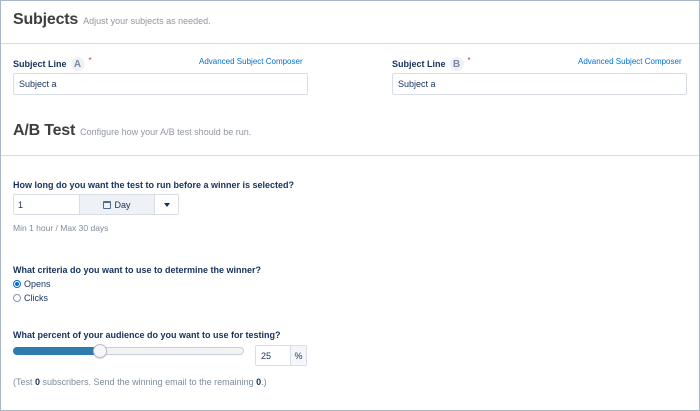 The image size is (700, 411). What do you see at coordinates (77, 64) in the screenshot?
I see `variant-a-badge: A` at bounding box center [77, 64].